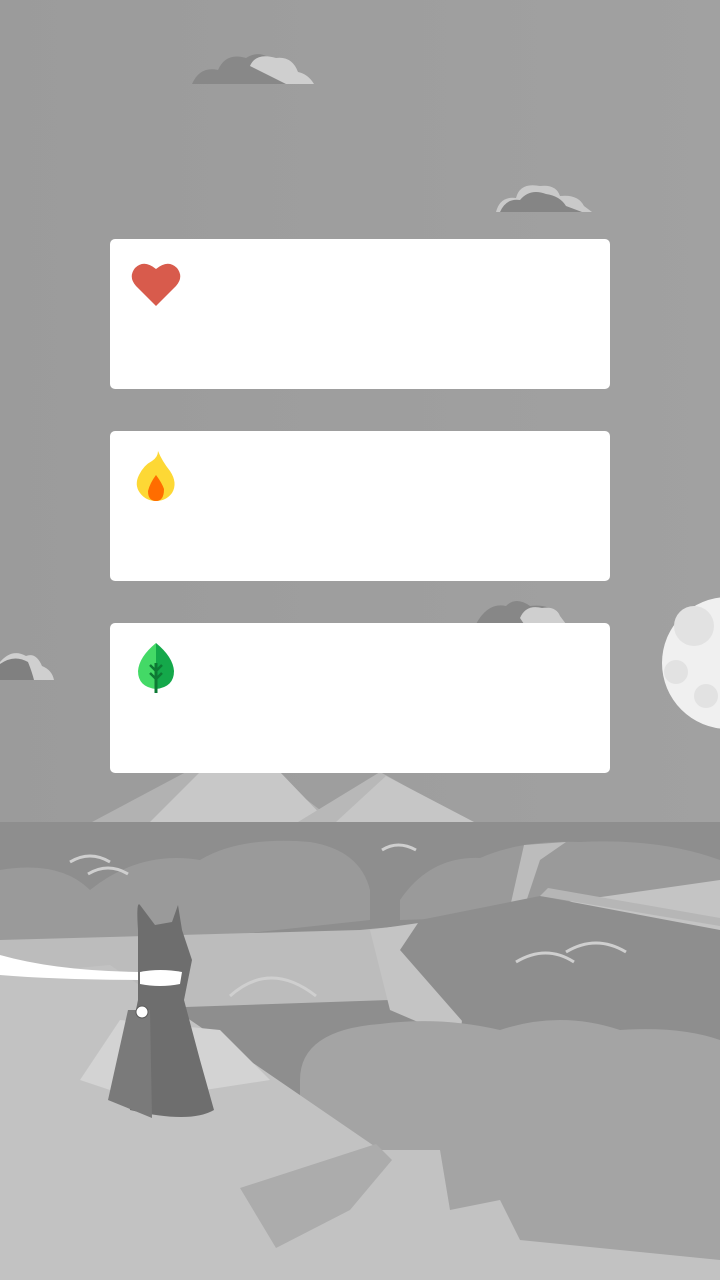 The height and width of the screenshot is (1280, 720). I want to click on cloud-right, so click(544, 198).